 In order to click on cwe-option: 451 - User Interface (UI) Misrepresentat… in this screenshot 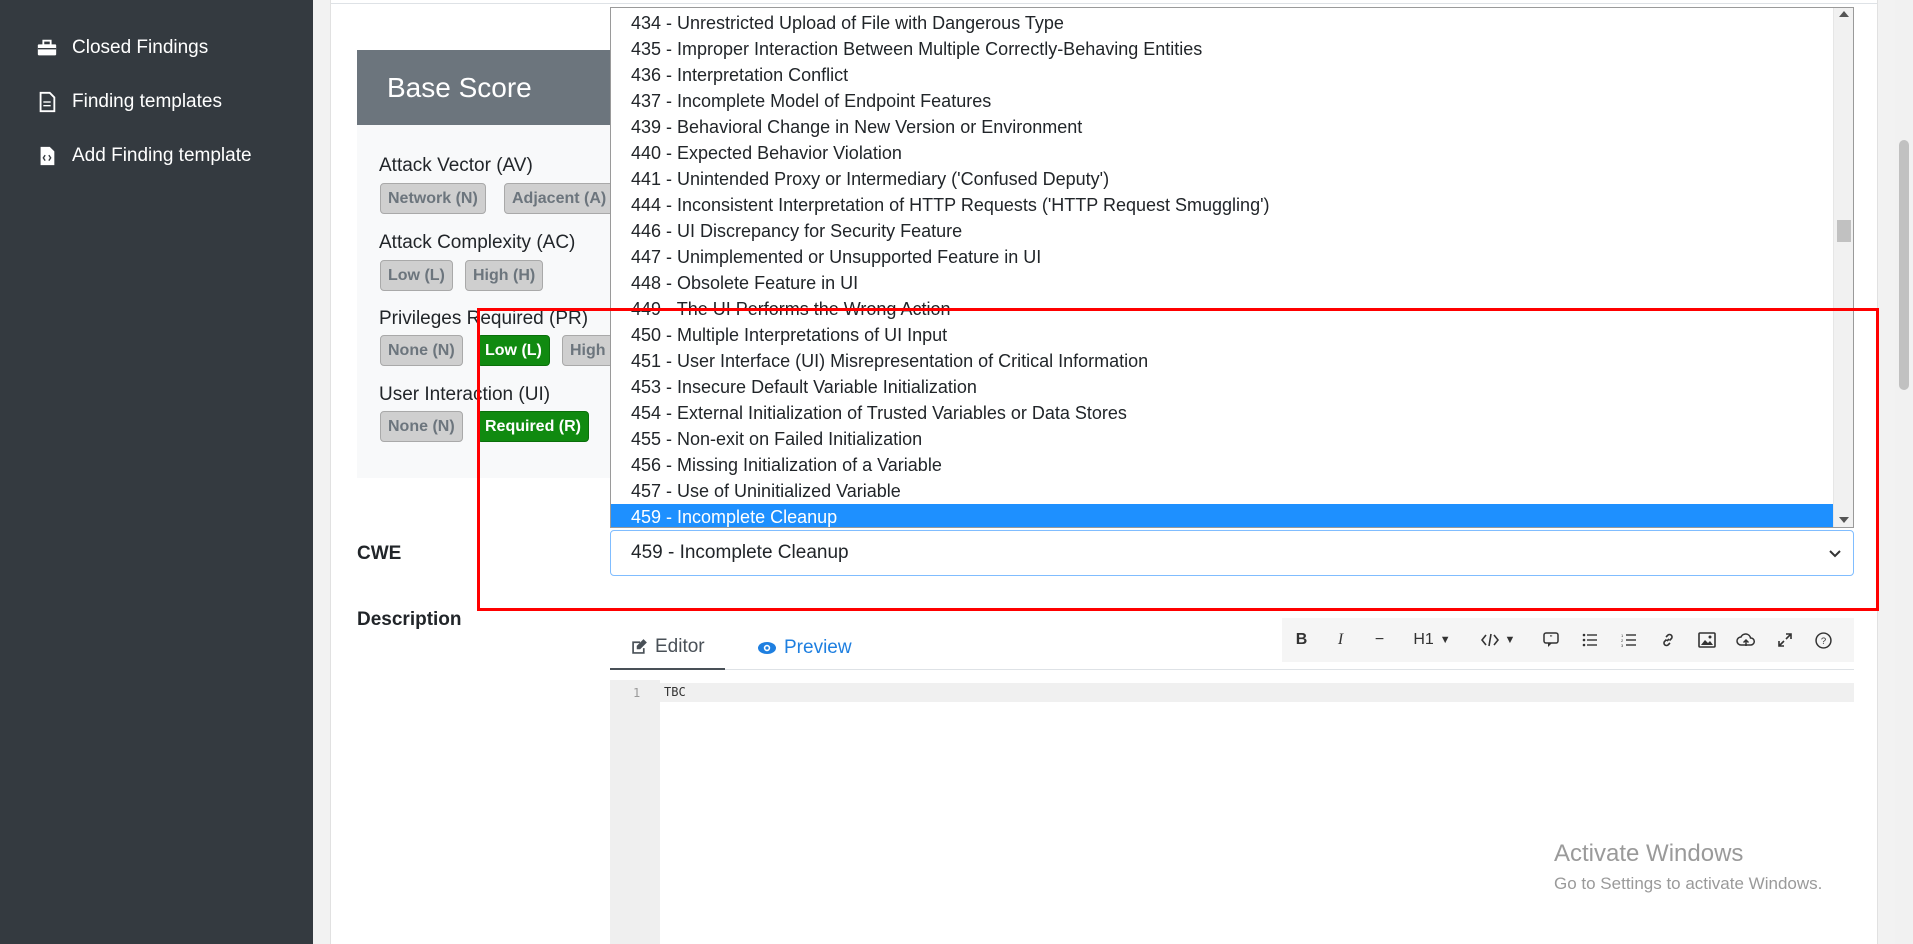, I will do `click(1232, 361)`.